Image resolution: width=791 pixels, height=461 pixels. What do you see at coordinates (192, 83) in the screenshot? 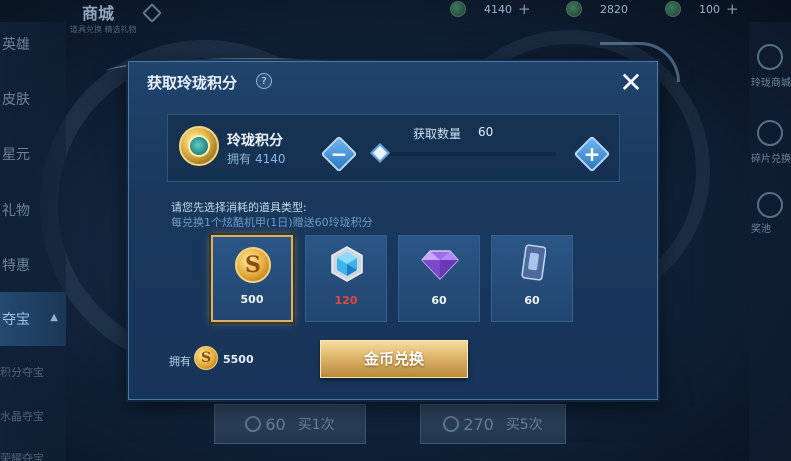
I see `dialog-title: 获取玲珑积分` at bounding box center [192, 83].